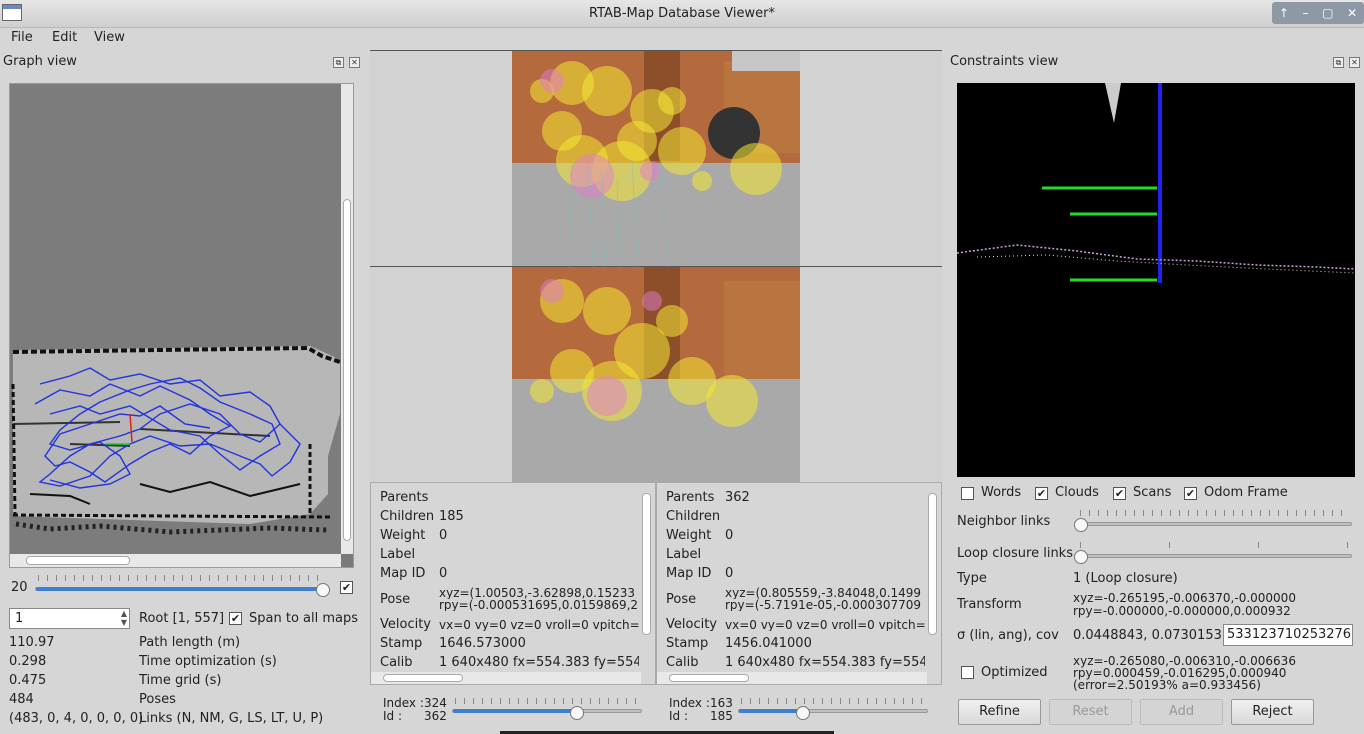 The width and height of the screenshot is (1364, 734). What do you see at coordinates (689, 703) in the screenshot?
I see `index-label-b: Index :` at bounding box center [689, 703].